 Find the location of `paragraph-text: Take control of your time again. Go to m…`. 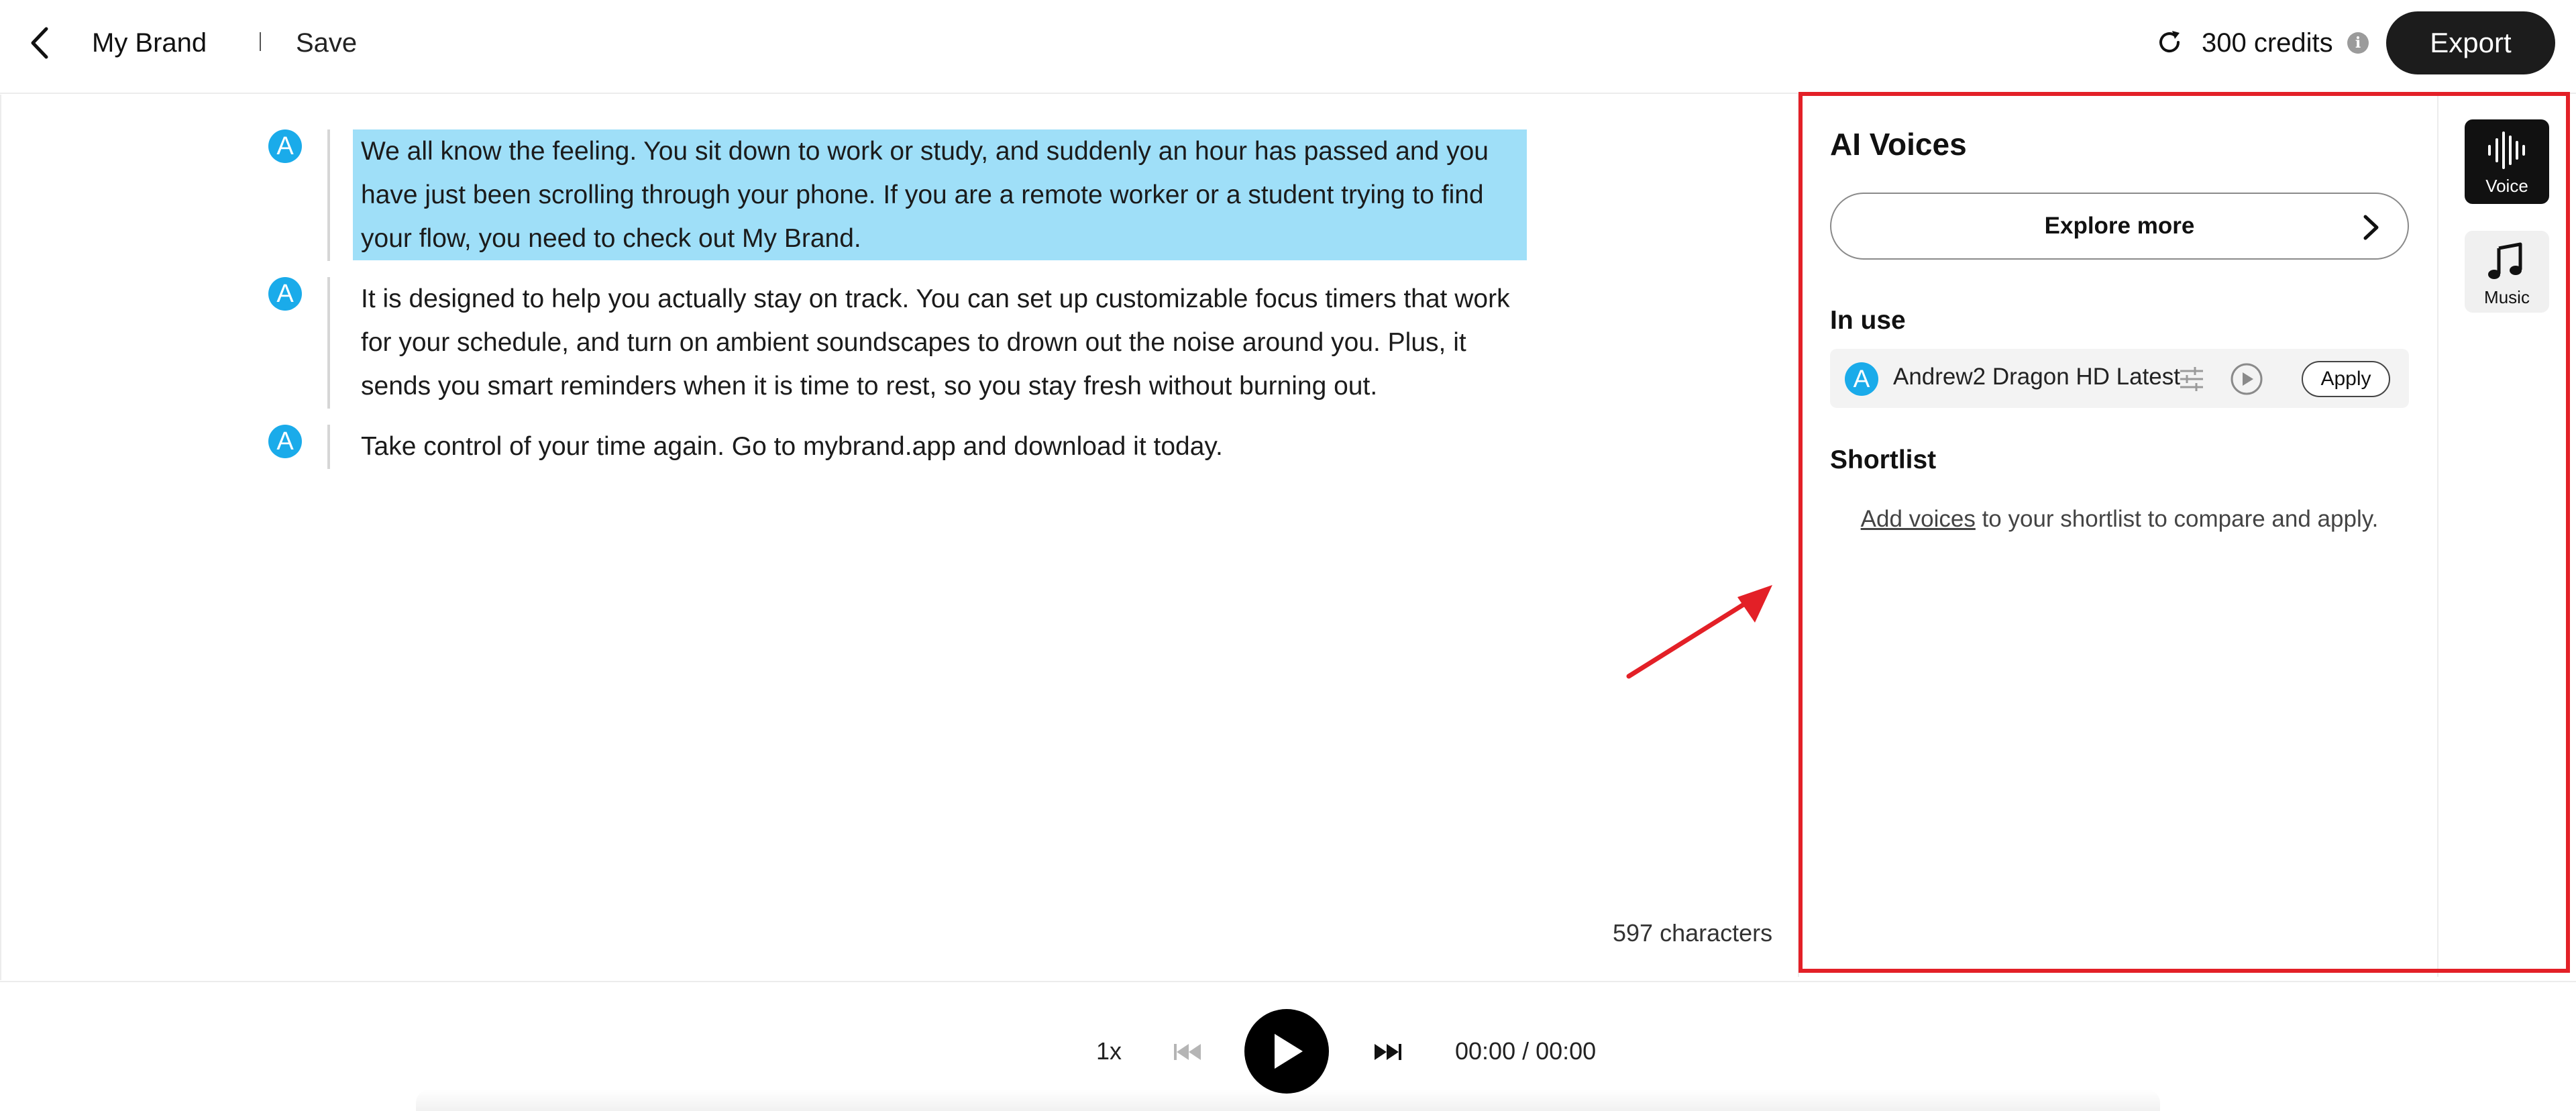

paragraph-text: Take control of your time again. Go to m… is located at coordinates (940, 446).